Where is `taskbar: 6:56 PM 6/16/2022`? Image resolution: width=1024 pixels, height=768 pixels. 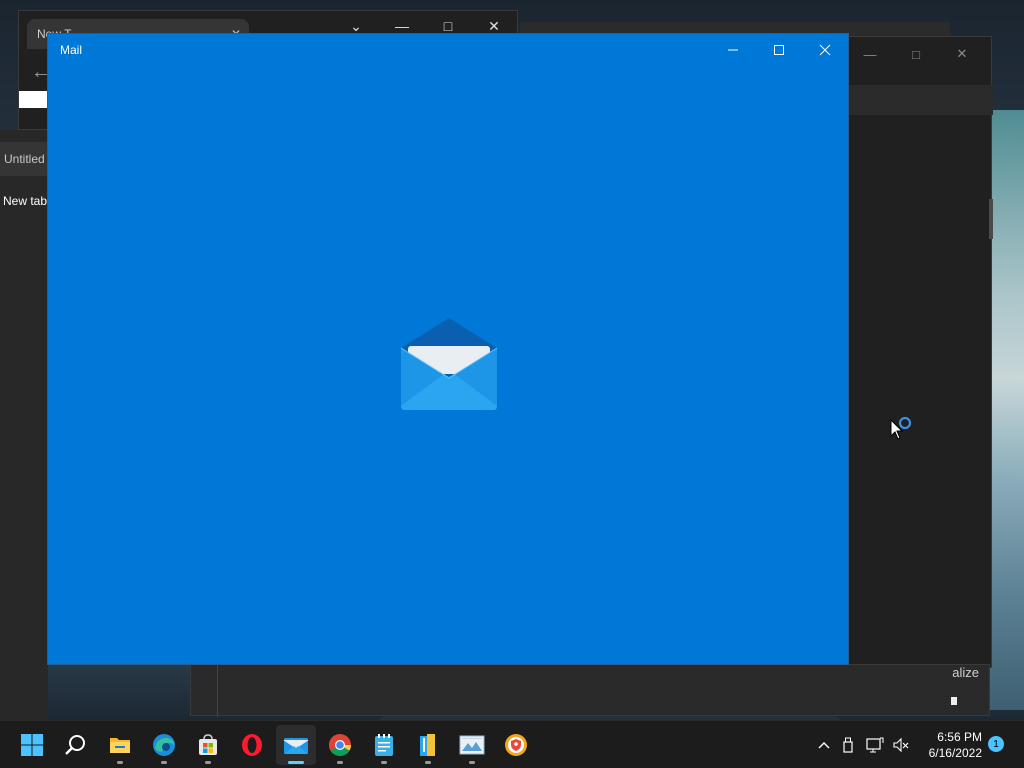 taskbar: 6:56 PM 6/16/2022 is located at coordinates (512, 744).